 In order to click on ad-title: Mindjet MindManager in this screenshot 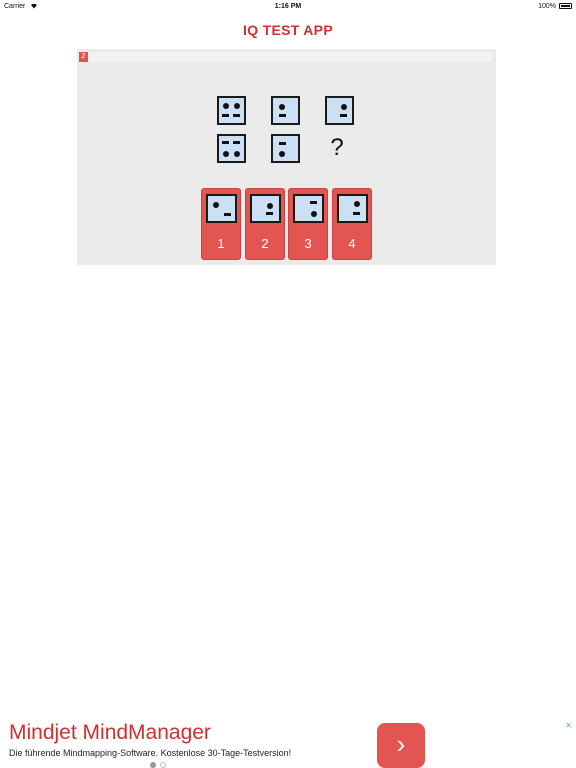, I will do `click(110, 733)`.